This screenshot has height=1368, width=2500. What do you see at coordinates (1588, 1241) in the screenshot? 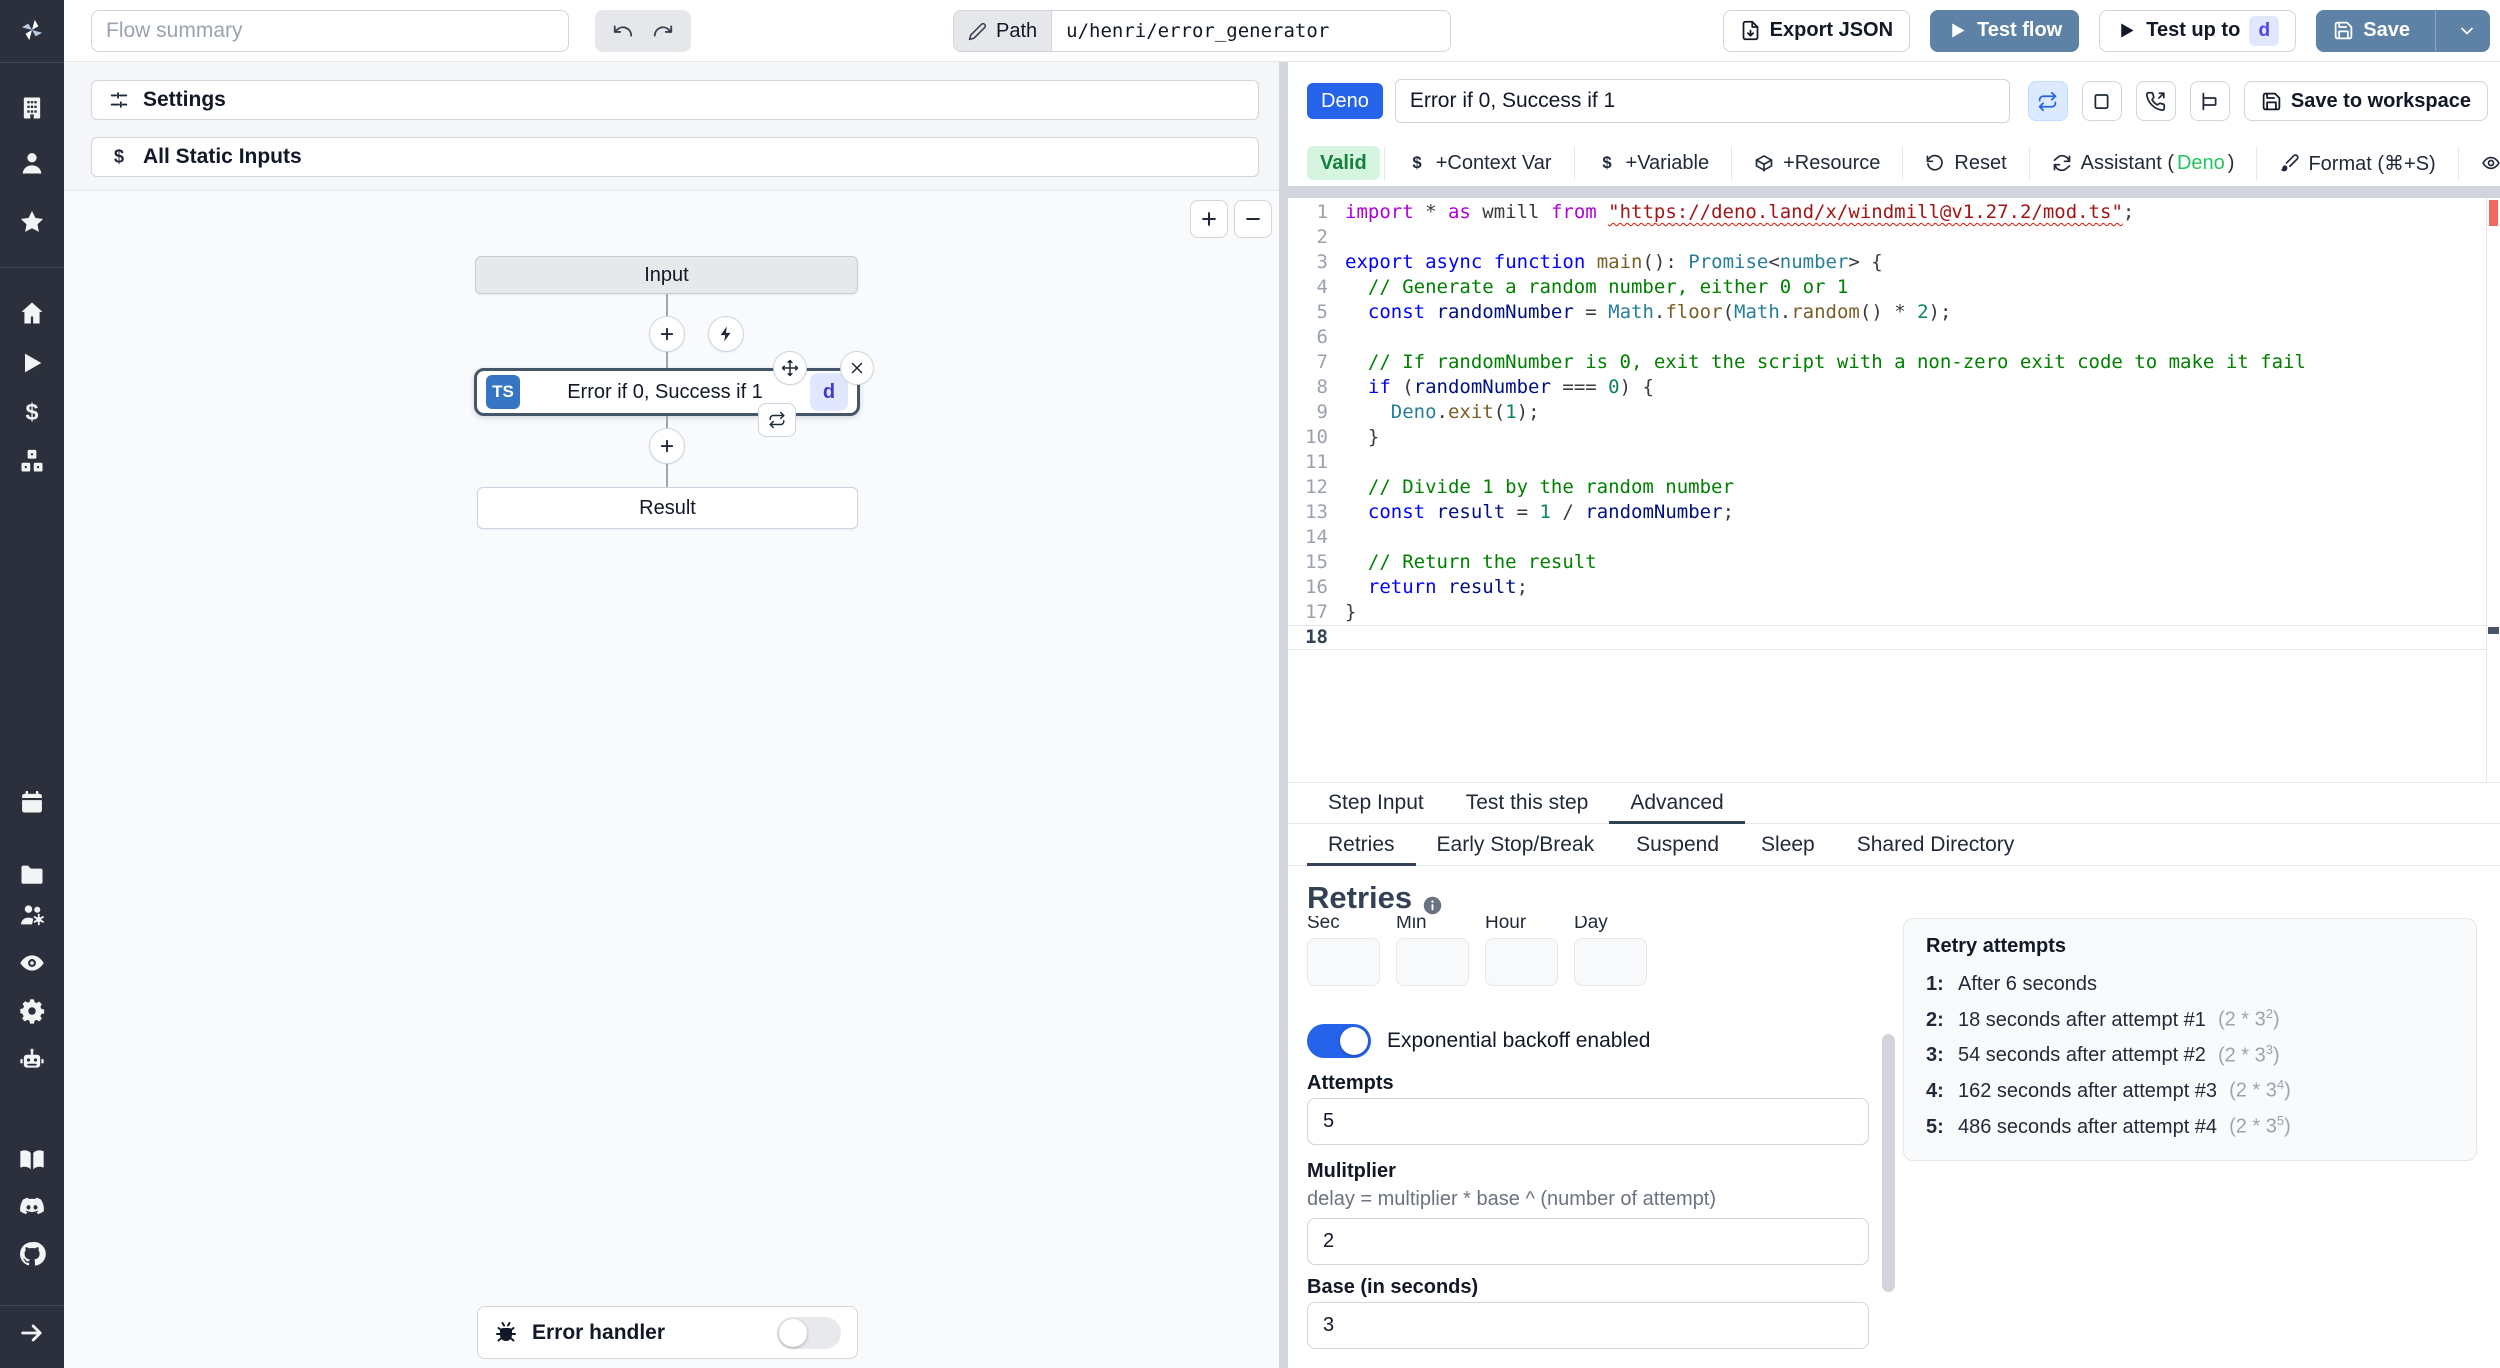
I see `multiplier-input` at bounding box center [1588, 1241].